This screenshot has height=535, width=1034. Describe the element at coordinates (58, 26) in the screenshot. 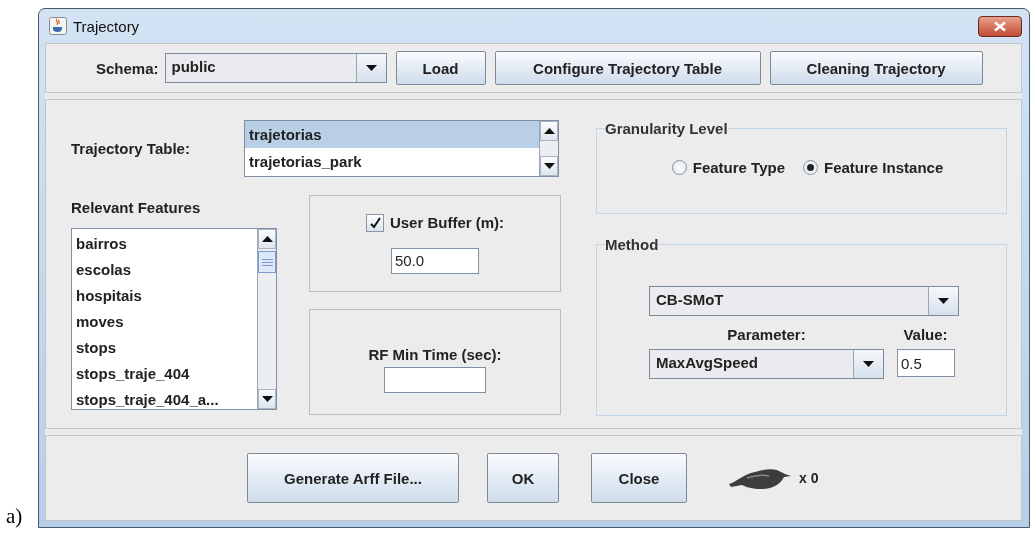

I see `java-cup-icon` at that location.